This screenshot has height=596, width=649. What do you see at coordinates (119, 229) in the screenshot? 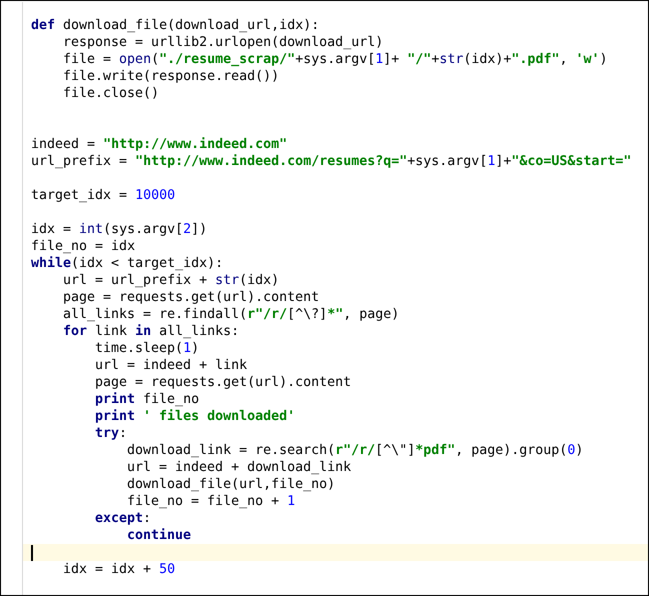
I see `code-line: idx = int(sys.argv[2])` at bounding box center [119, 229].